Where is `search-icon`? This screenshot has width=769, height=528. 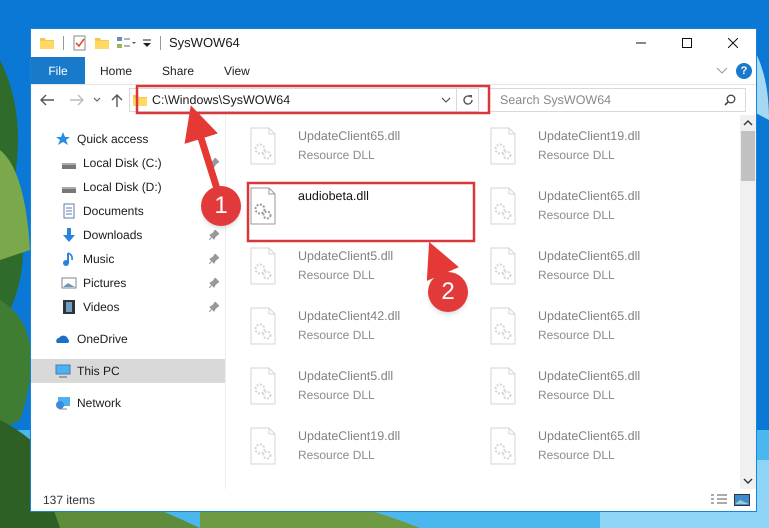
search-icon is located at coordinates (730, 100).